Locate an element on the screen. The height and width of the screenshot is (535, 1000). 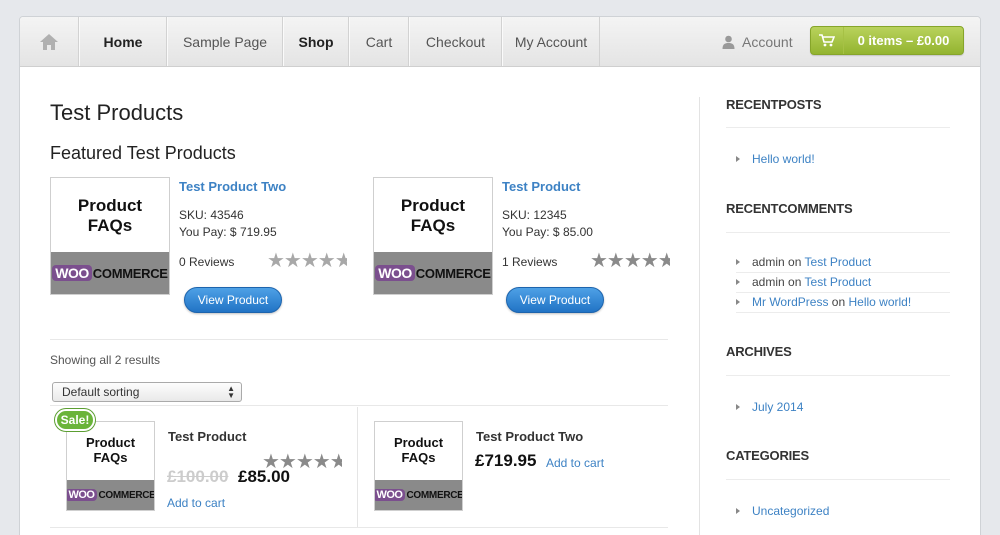
old-price: £100.00 is located at coordinates (198, 476).